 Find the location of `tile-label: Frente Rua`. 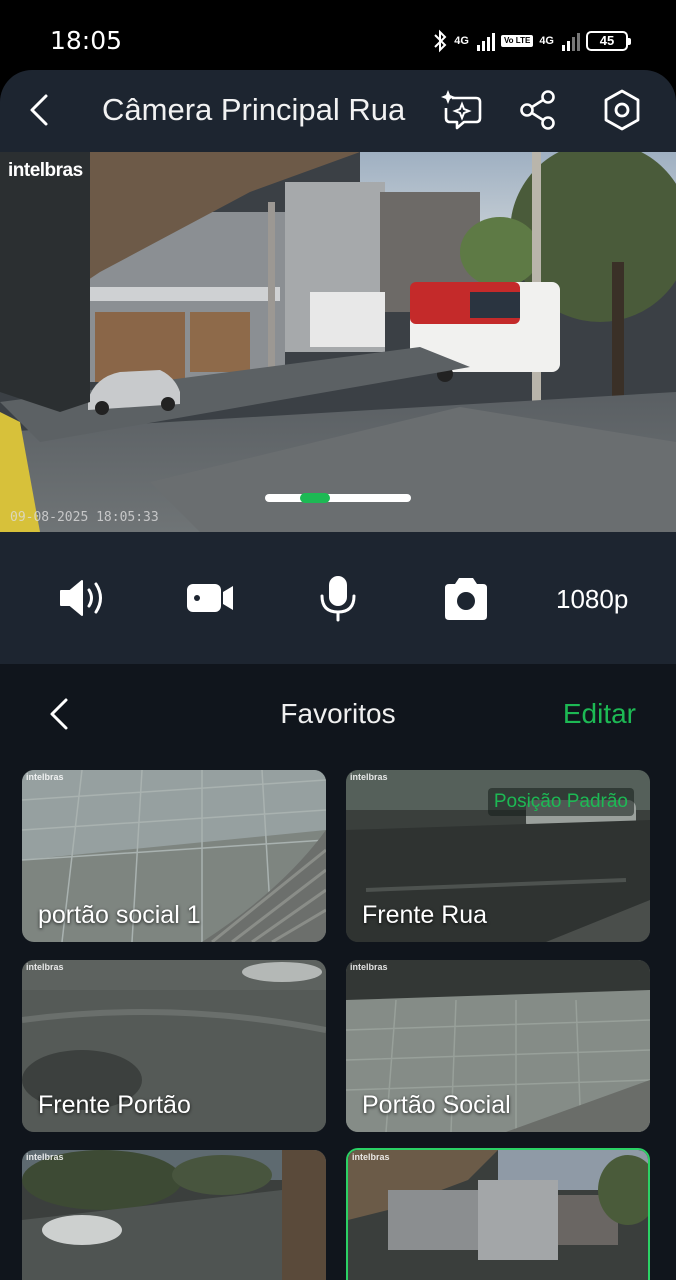

tile-label: Frente Rua is located at coordinates (425, 915).